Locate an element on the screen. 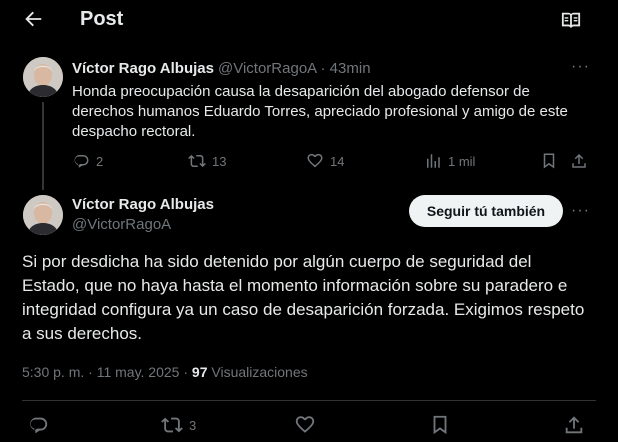  post-timestamp: 5:30 p. m. · 11 may. 2025 · is located at coordinates (105, 372).